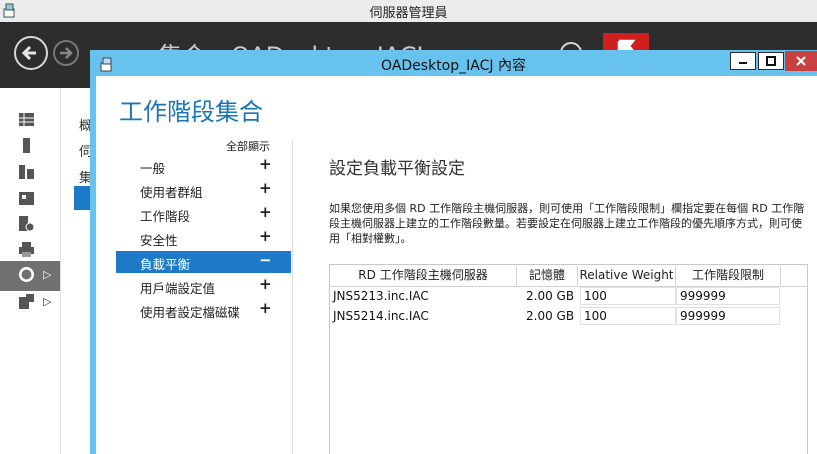 This screenshot has width=817, height=454. What do you see at coordinates (26, 274) in the screenshot?
I see `remote-desktop-services-icon` at bounding box center [26, 274].